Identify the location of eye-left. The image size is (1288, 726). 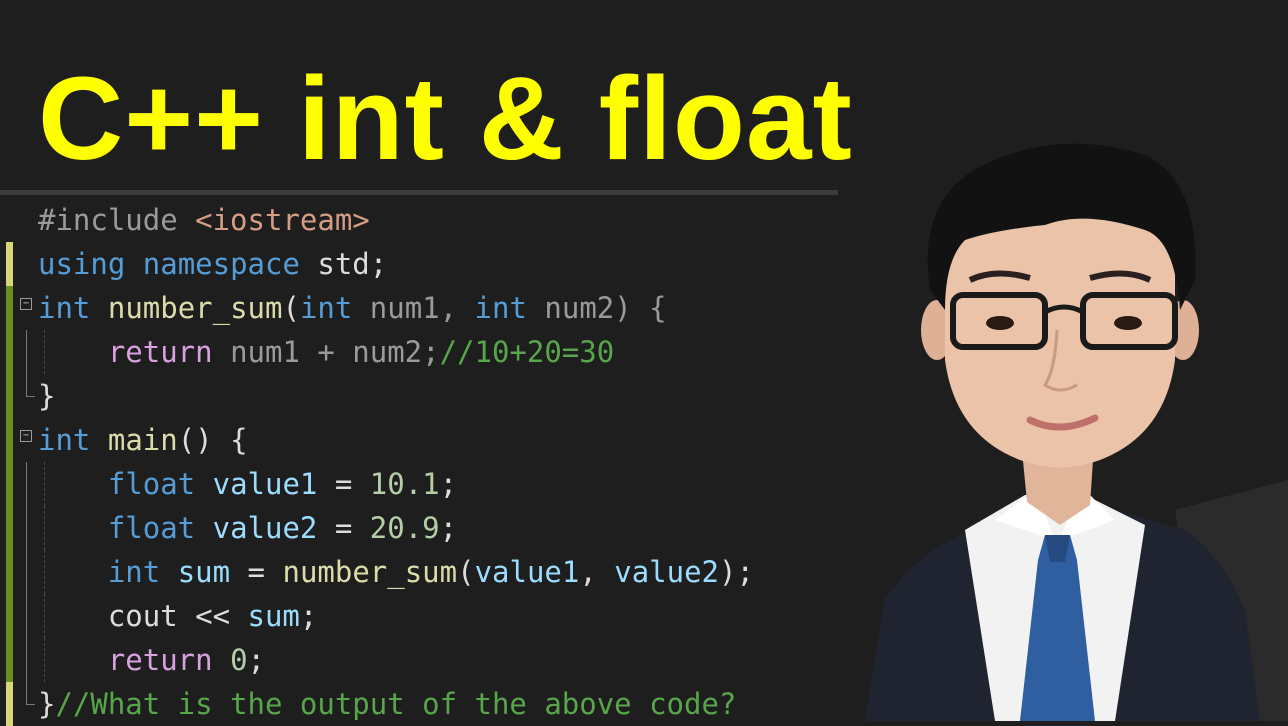
(1000, 323).